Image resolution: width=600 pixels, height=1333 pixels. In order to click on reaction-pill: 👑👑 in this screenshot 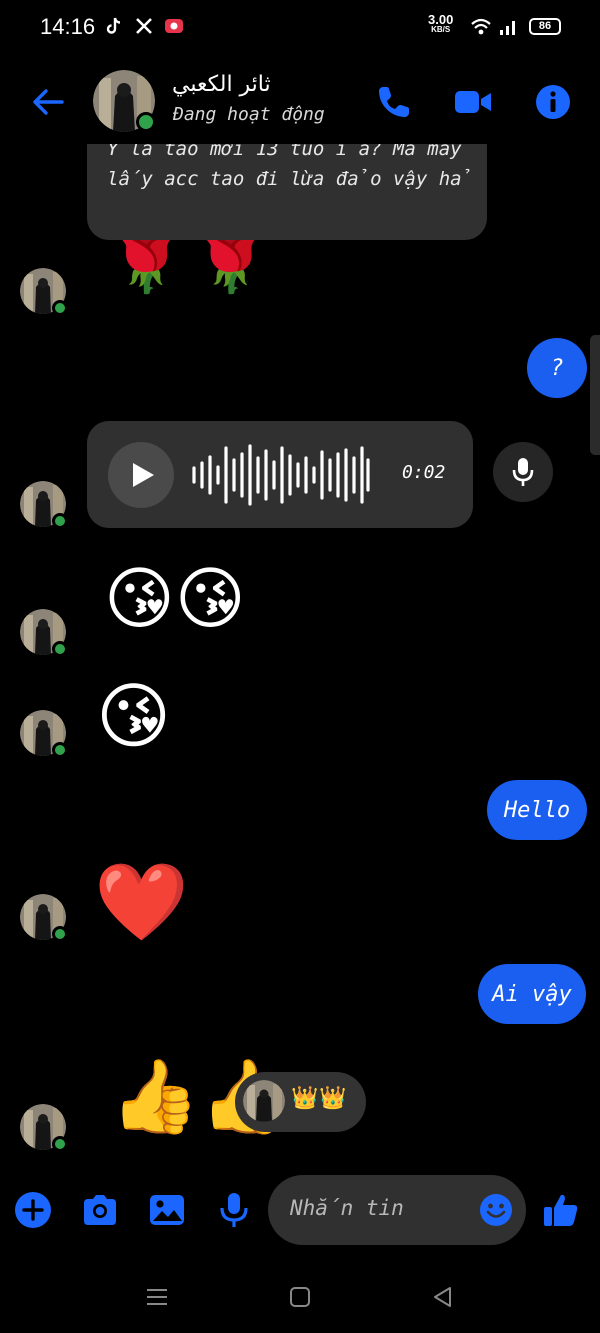, I will do `click(300, 1102)`.